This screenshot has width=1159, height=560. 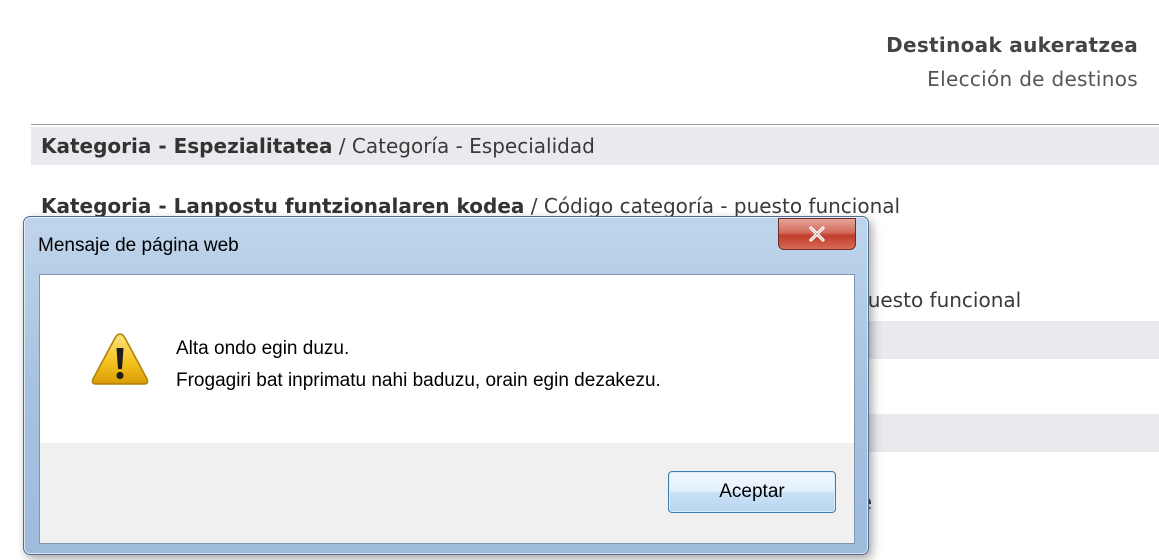 What do you see at coordinates (187, 146) in the screenshot?
I see `label-basque: Kategoria - Espezialitatea` at bounding box center [187, 146].